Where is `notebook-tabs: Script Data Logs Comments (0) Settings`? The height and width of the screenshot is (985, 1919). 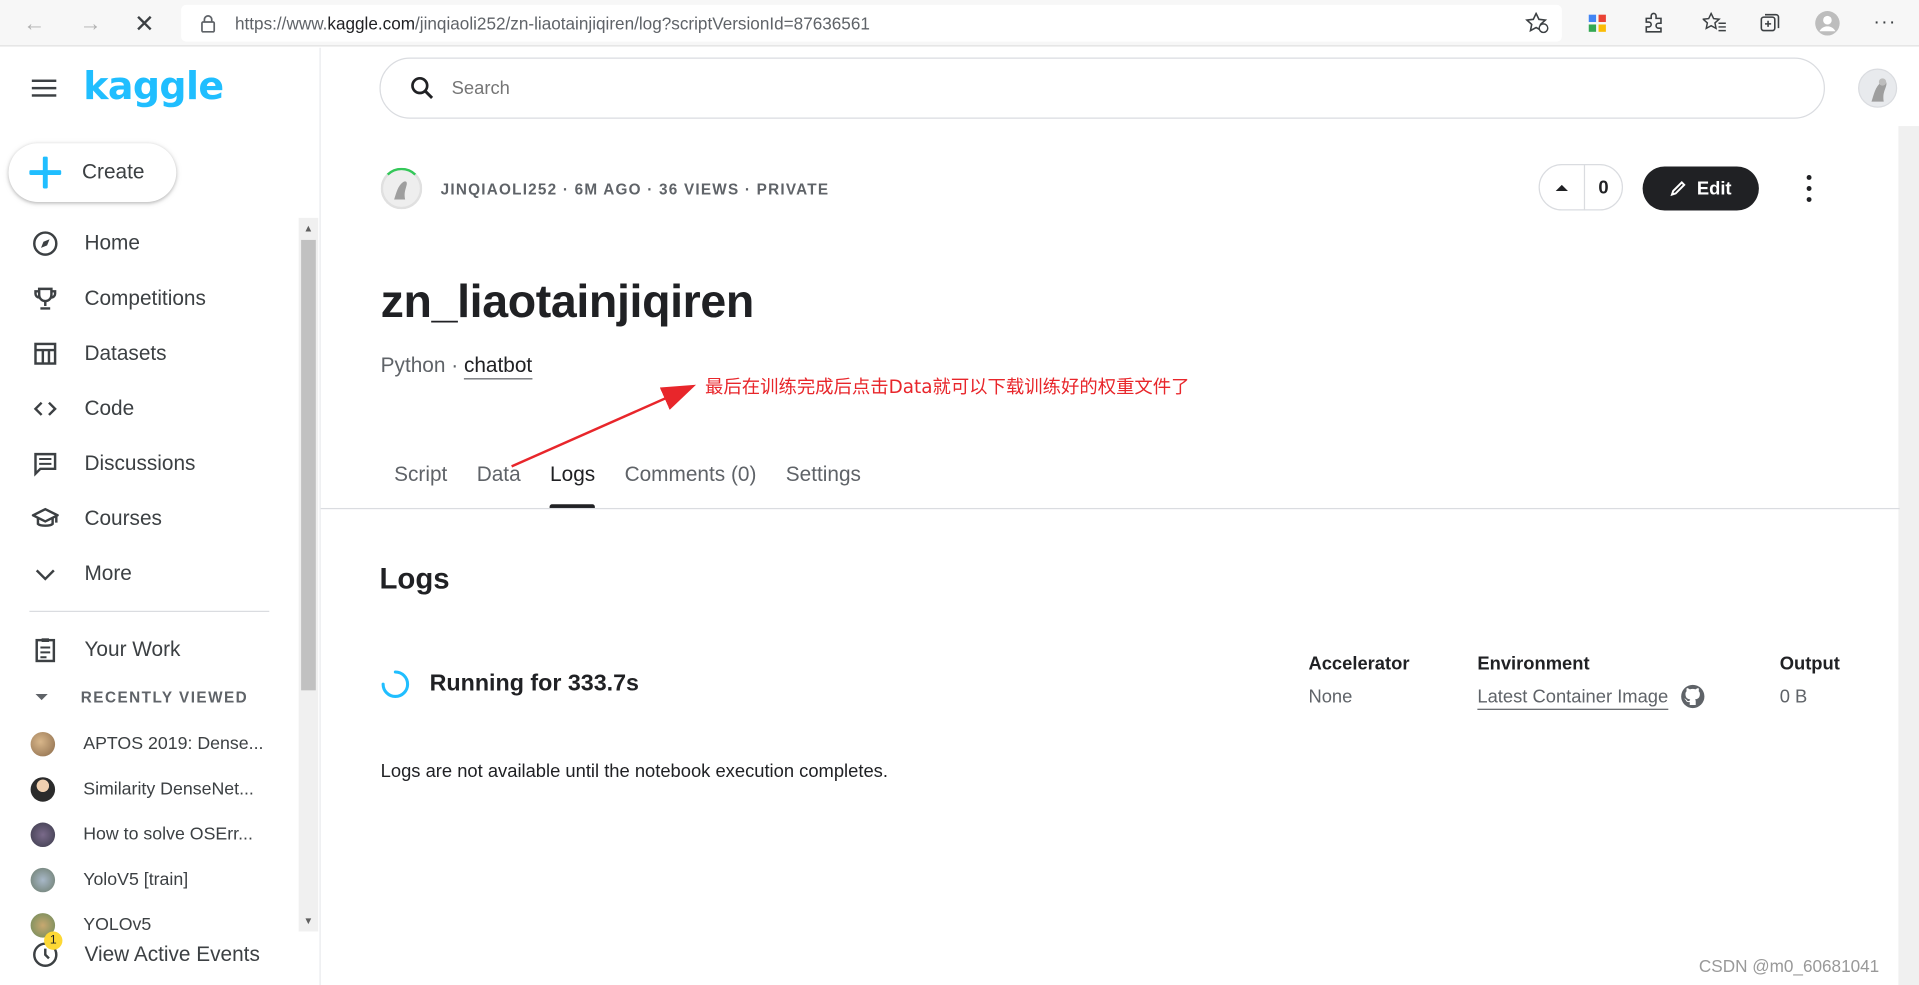
notebook-tabs: Script Data Logs Comments (0) Settings is located at coordinates (627, 486).